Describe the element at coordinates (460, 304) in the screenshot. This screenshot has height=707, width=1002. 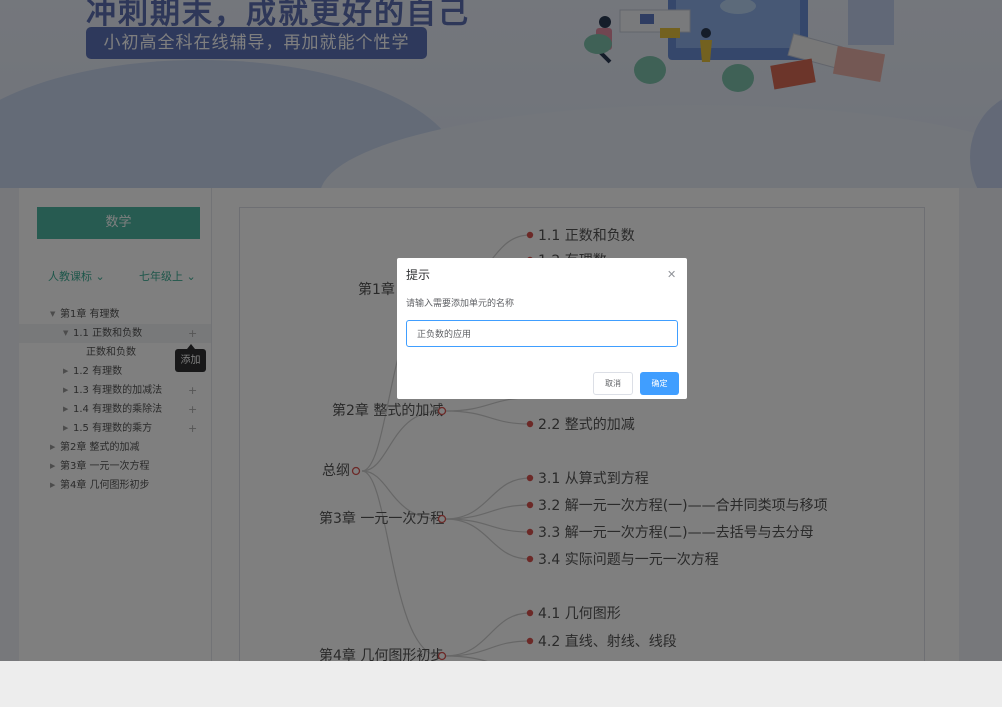
I see `dialog-message: 请输入需要添加单元的名称` at that location.